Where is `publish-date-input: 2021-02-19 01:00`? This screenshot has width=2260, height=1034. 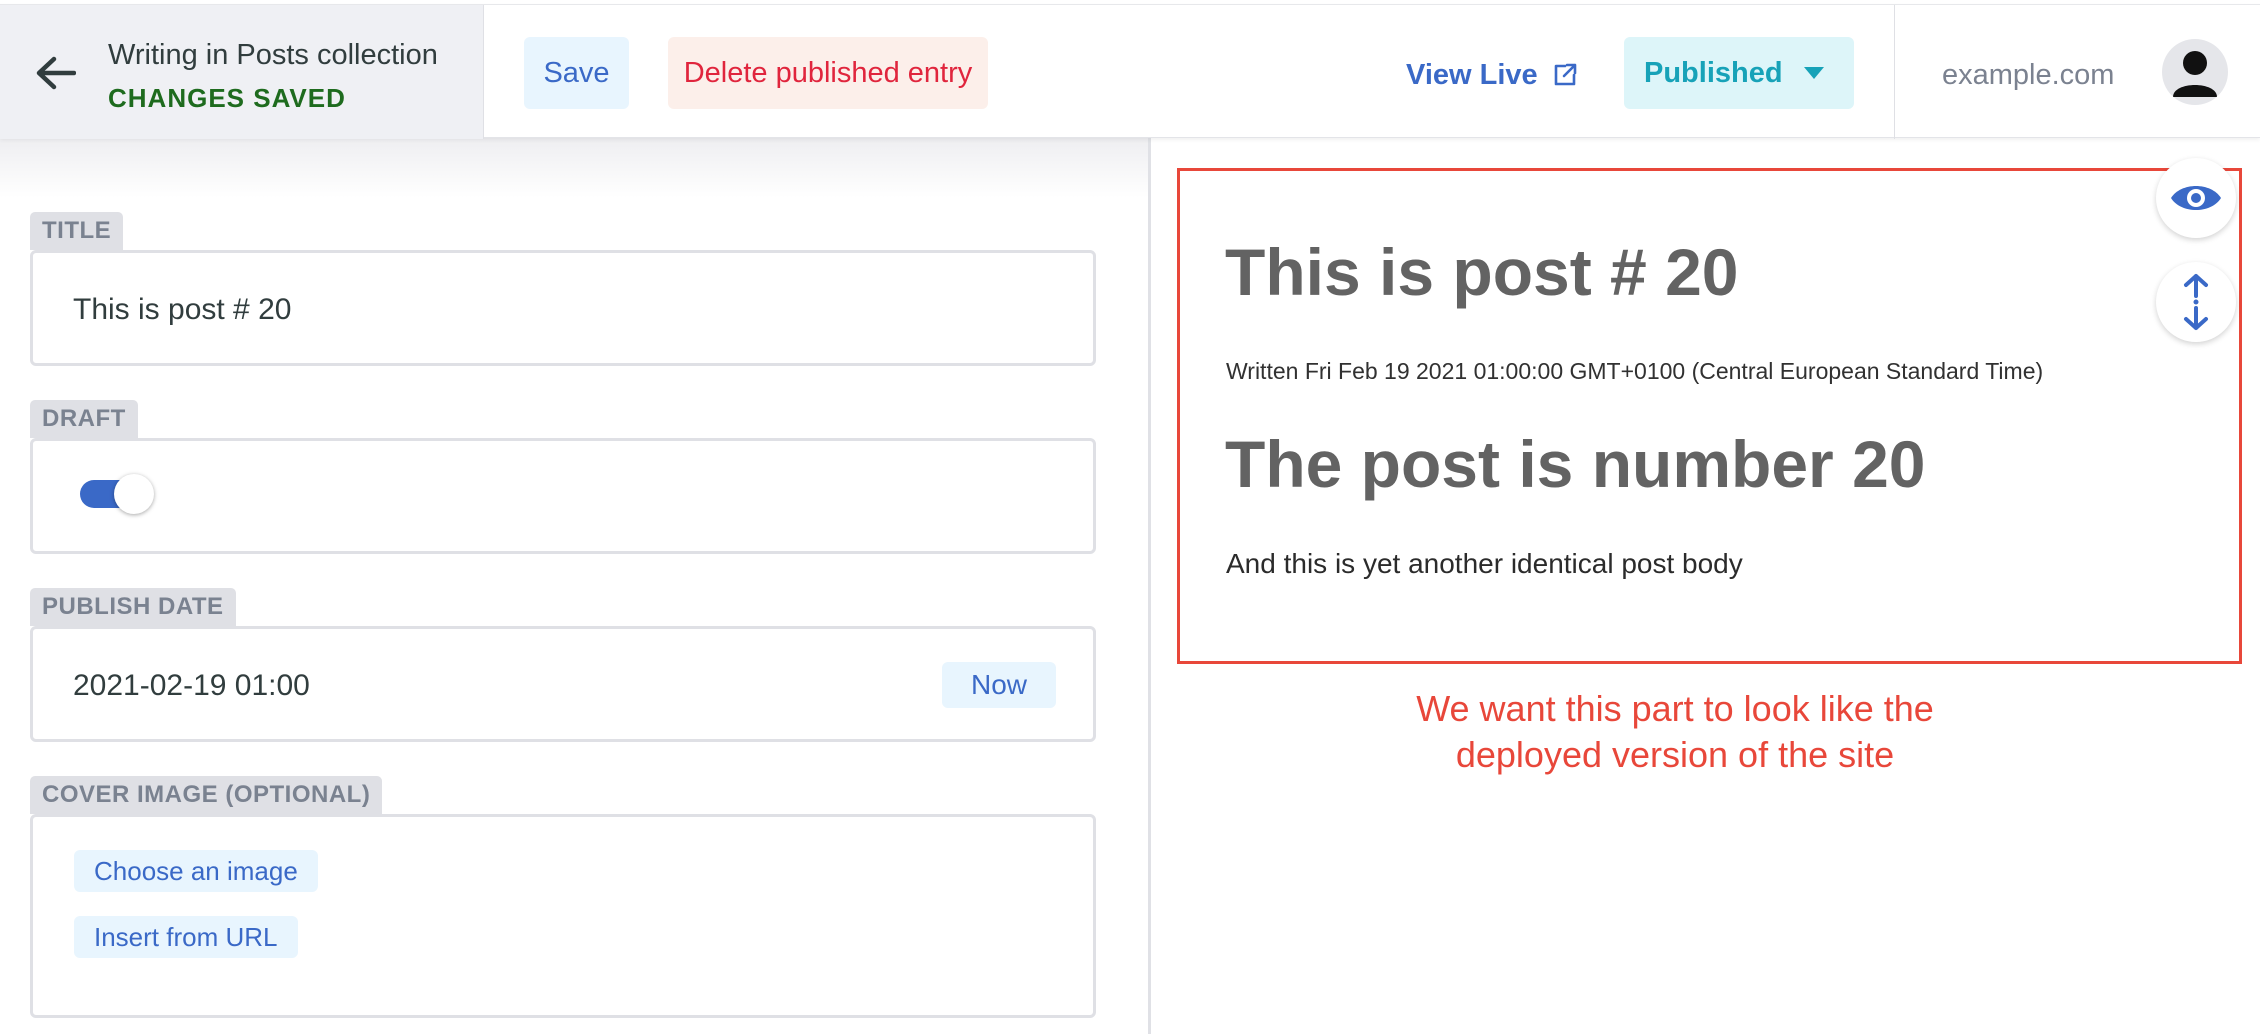 publish-date-input: 2021-02-19 01:00 is located at coordinates (191, 686).